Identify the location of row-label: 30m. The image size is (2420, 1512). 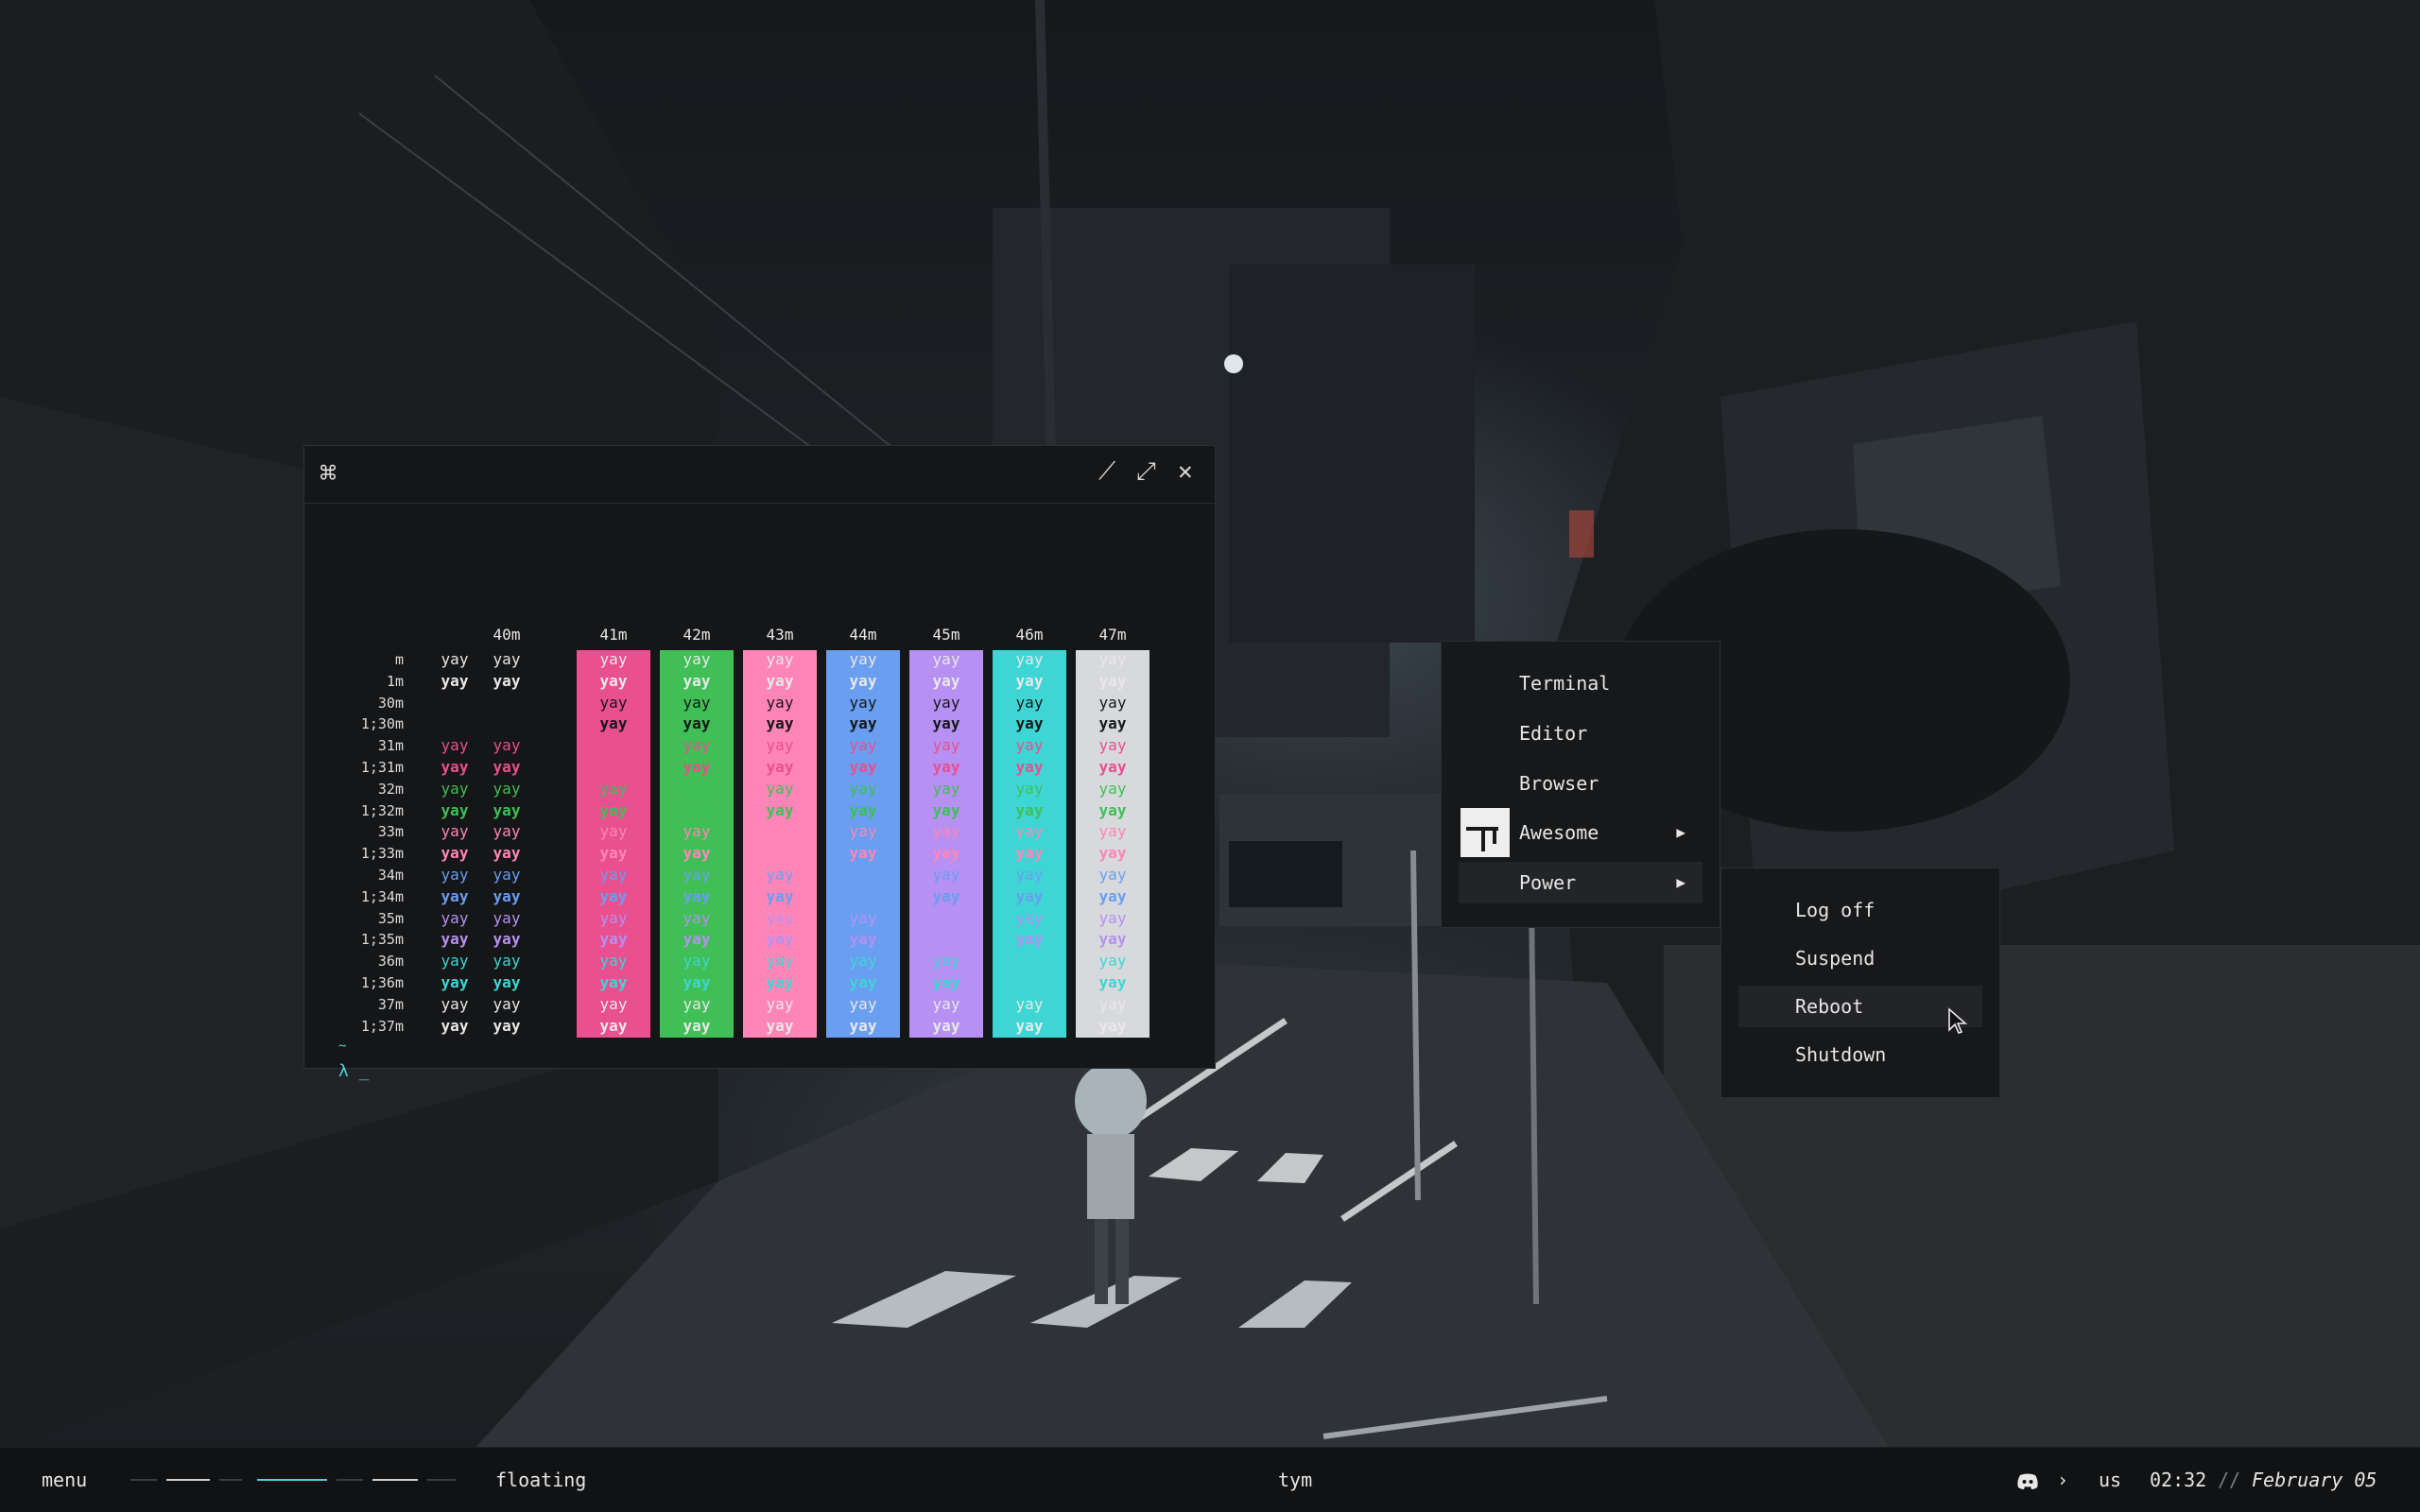
(391, 703).